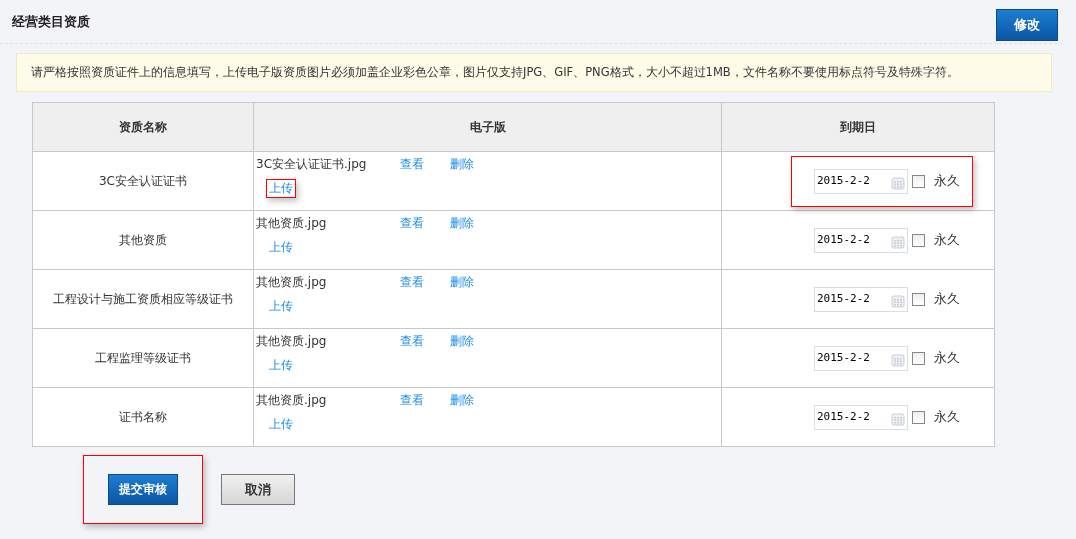 The width and height of the screenshot is (1076, 539). What do you see at coordinates (143, 240) in the screenshot?
I see `table-cell: 其他资质` at bounding box center [143, 240].